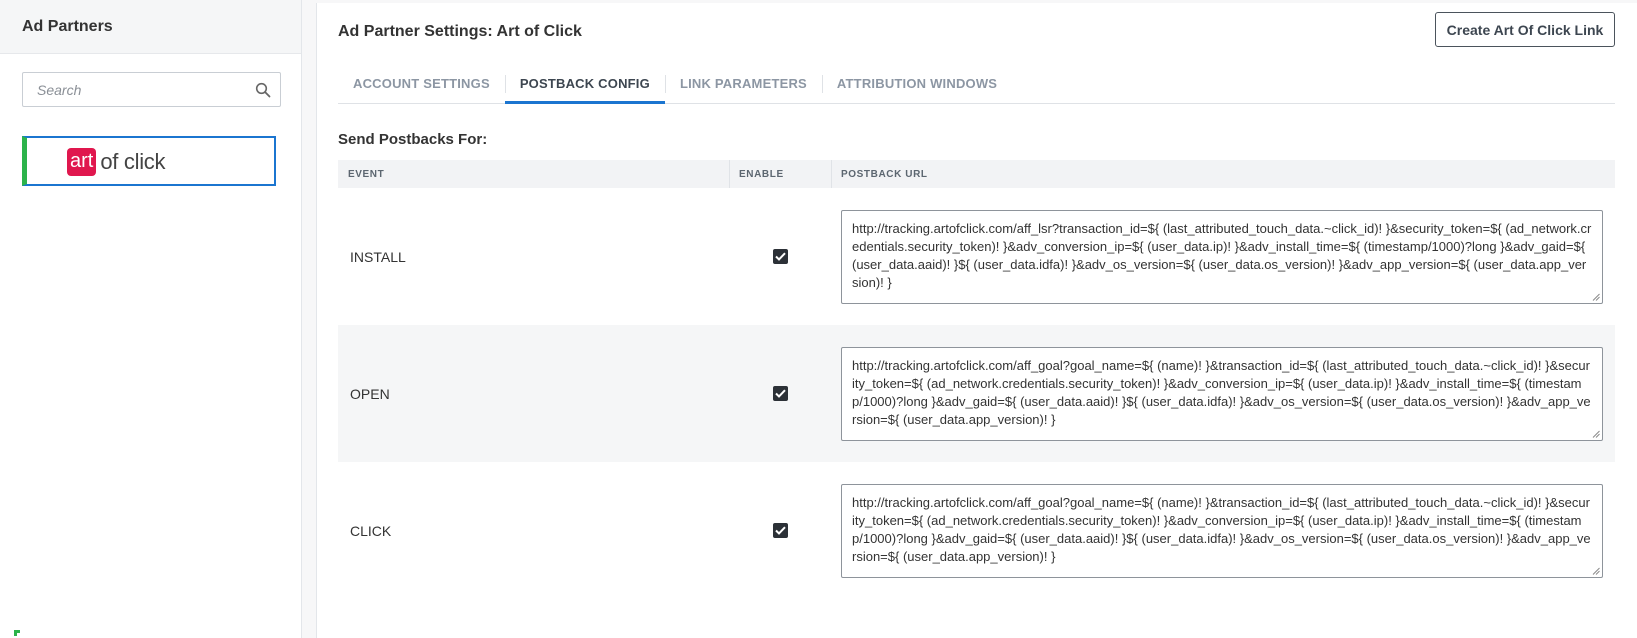 Image resolution: width=1637 pixels, height=638 pixels. I want to click on logo-art-text: art, so click(82, 162).